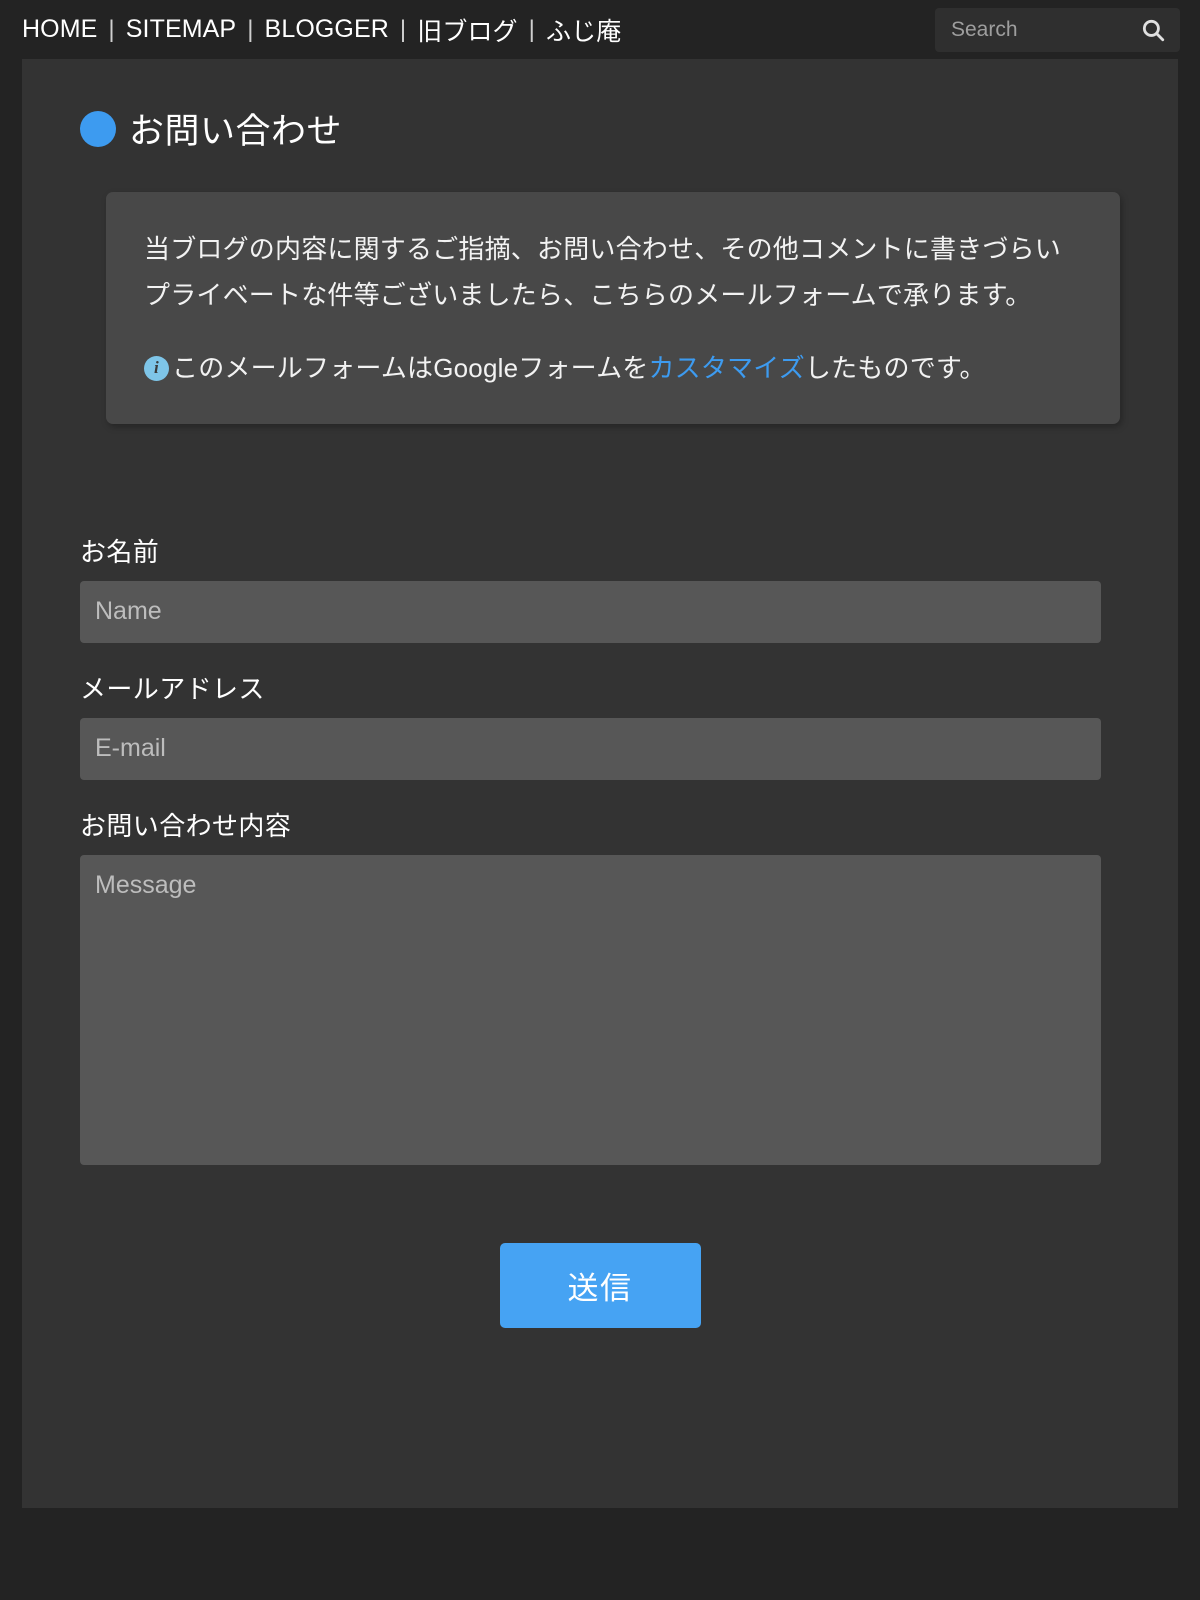 Image resolution: width=1200 pixels, height=1600 pixels. I want to click on bullet-dot-icon, so click(98, 128).